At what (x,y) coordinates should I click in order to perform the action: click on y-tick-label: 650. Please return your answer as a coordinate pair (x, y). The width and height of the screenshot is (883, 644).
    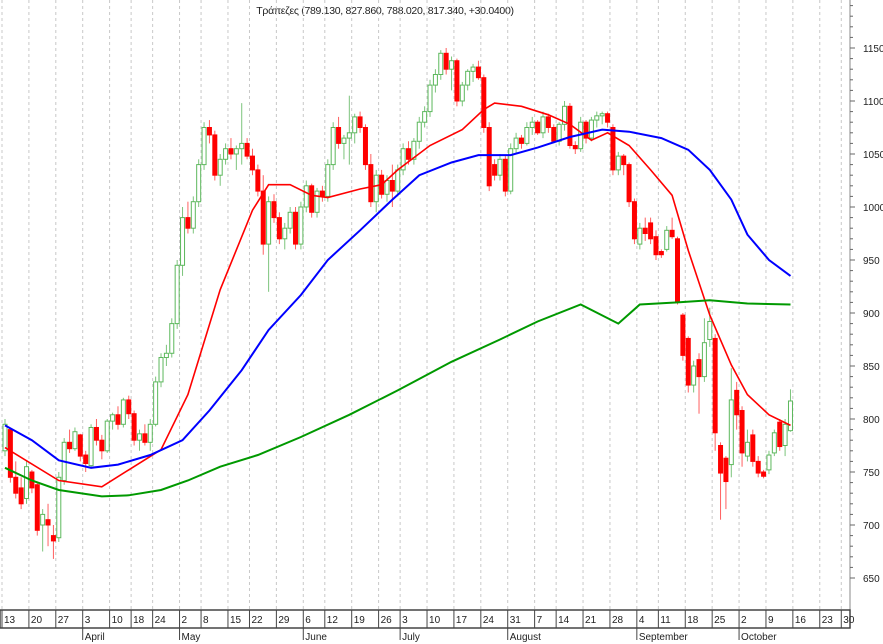
    Looking at the image, I should click on (871, 579).